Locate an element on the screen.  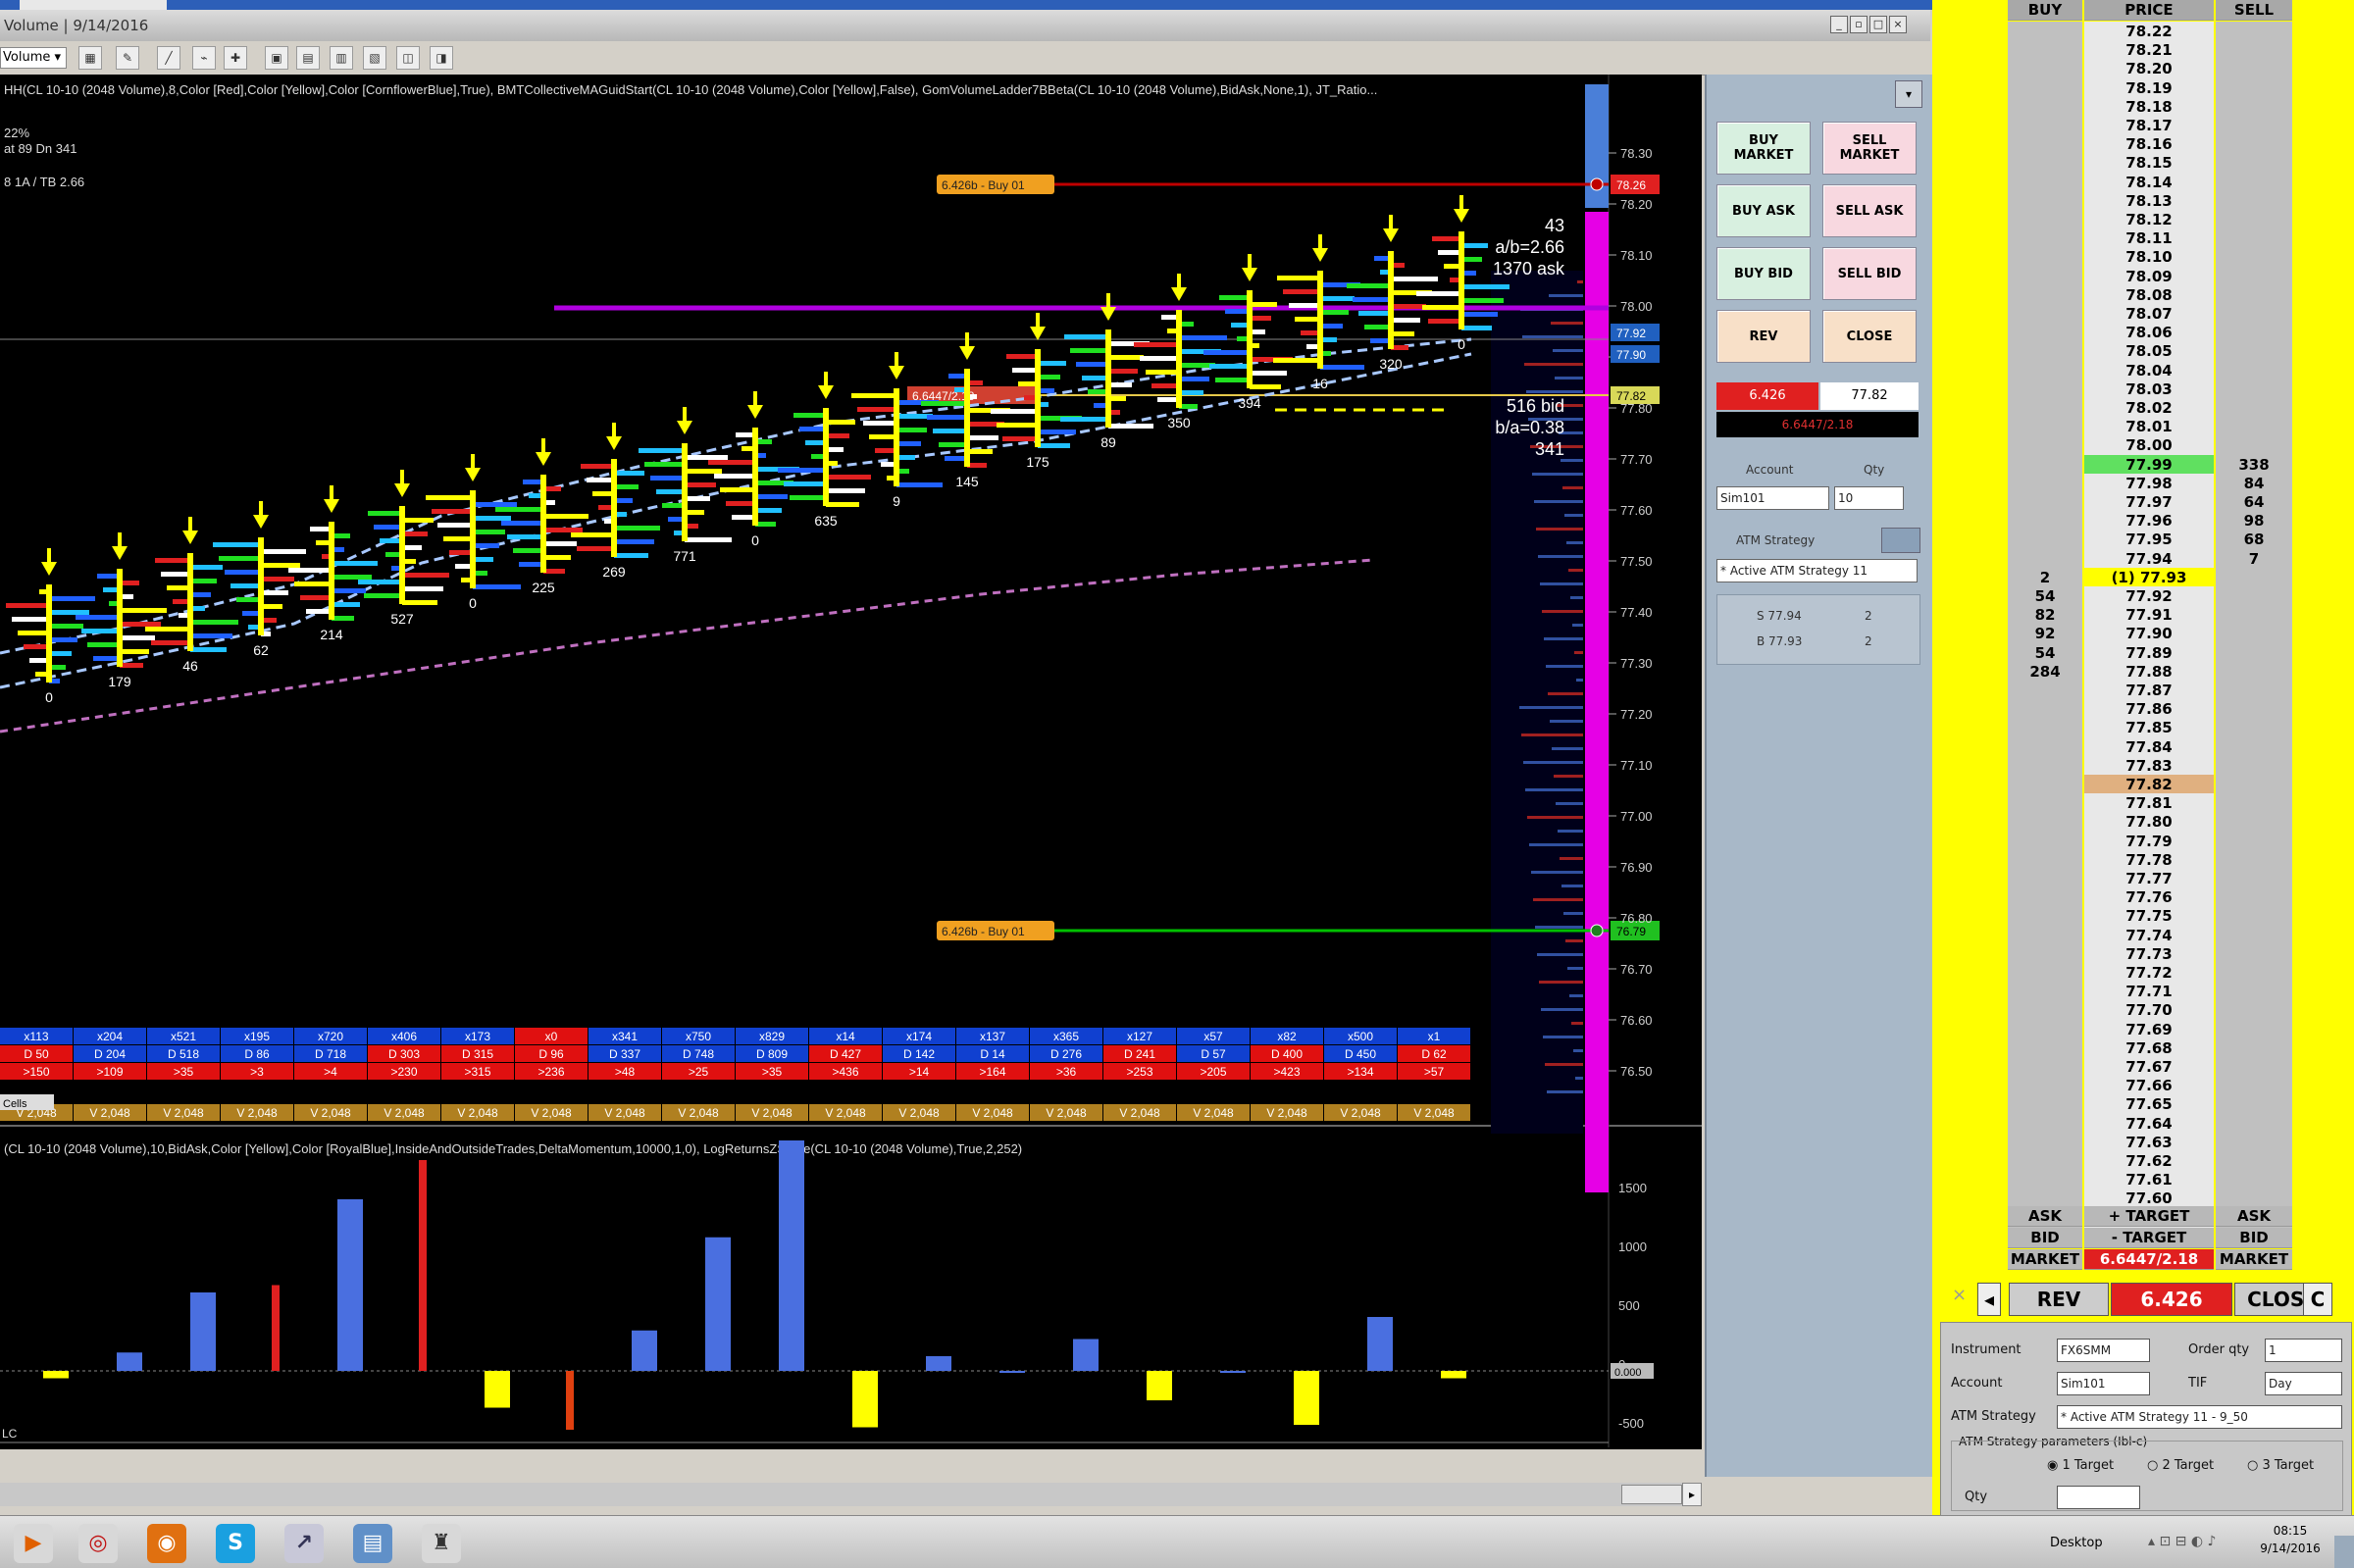
ladder-row: 77.73 is located at coordinates (2150, 954).